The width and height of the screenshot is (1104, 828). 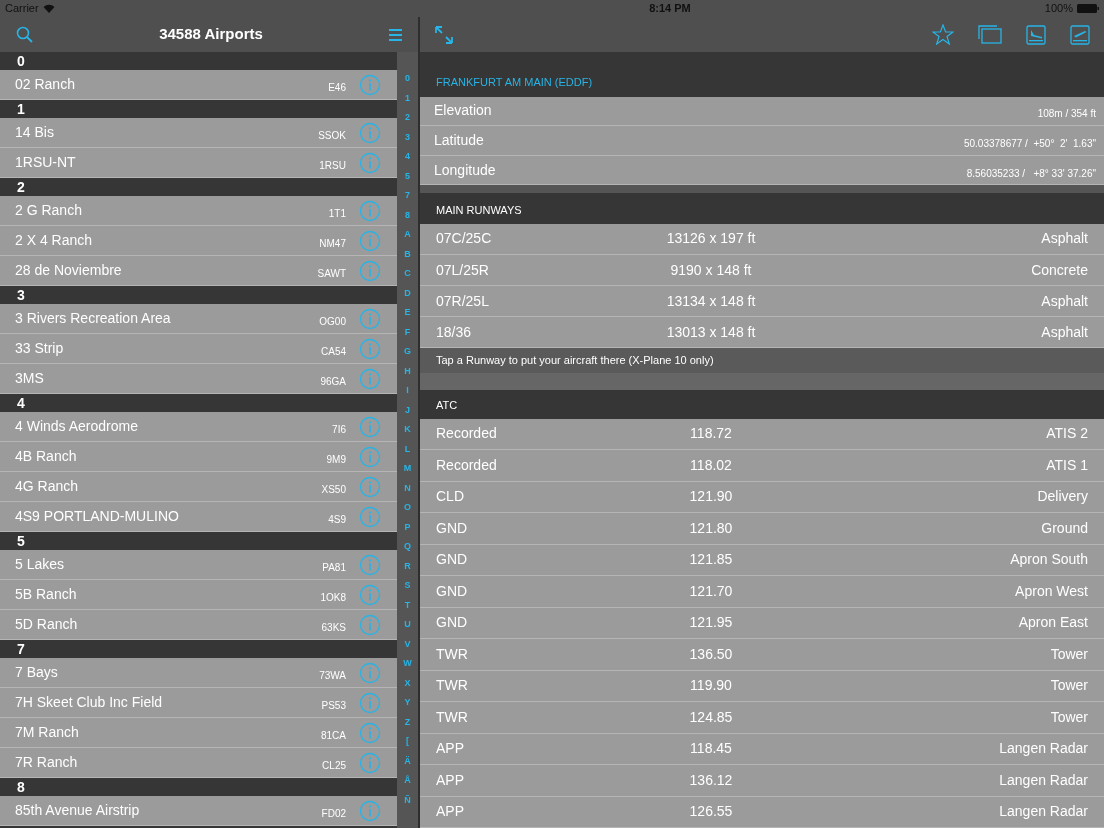 What do you see at coordinates (198, 133) in the screenshot?
I see `airport-row: 14 Bis SSOK` at bounding box center [198, 133].